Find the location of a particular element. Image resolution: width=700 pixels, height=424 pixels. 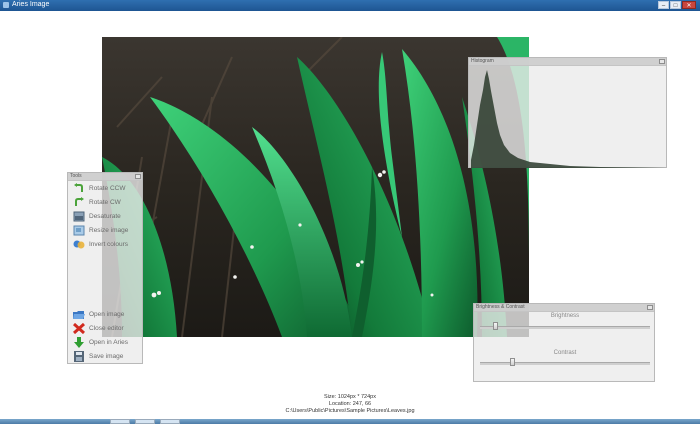

contrast-slider-thumb is located at coordinates (512, 362).